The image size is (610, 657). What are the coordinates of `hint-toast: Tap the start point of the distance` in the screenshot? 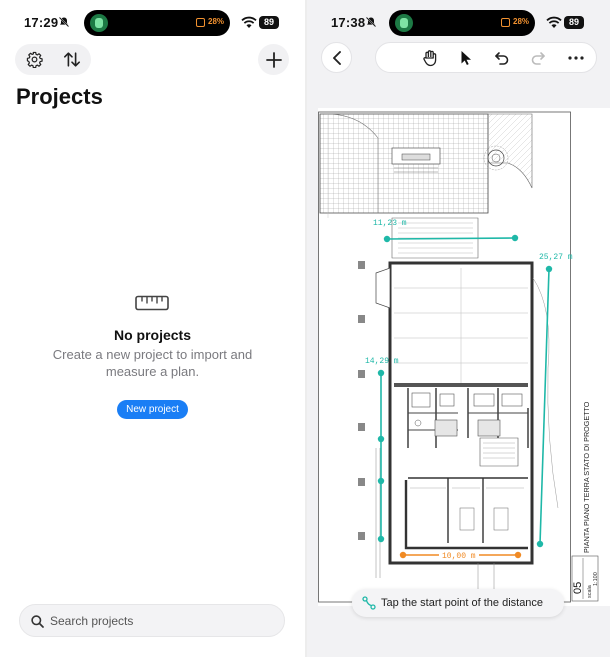 It's located at (458, 603).